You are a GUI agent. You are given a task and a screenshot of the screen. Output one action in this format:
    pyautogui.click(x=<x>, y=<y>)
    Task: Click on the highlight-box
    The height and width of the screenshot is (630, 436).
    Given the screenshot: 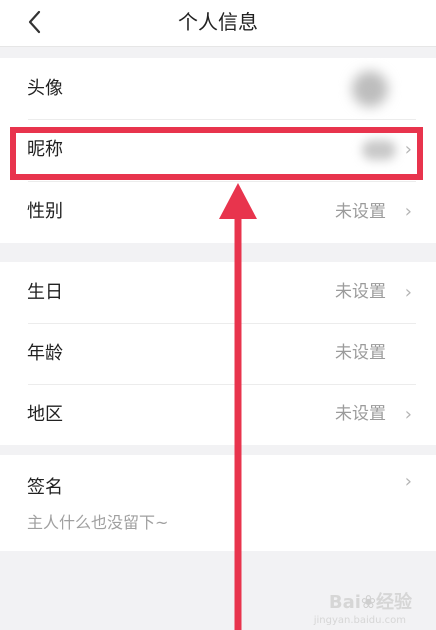 What is the action you would take?
    pyautogui.click(x=216, y=153)
    